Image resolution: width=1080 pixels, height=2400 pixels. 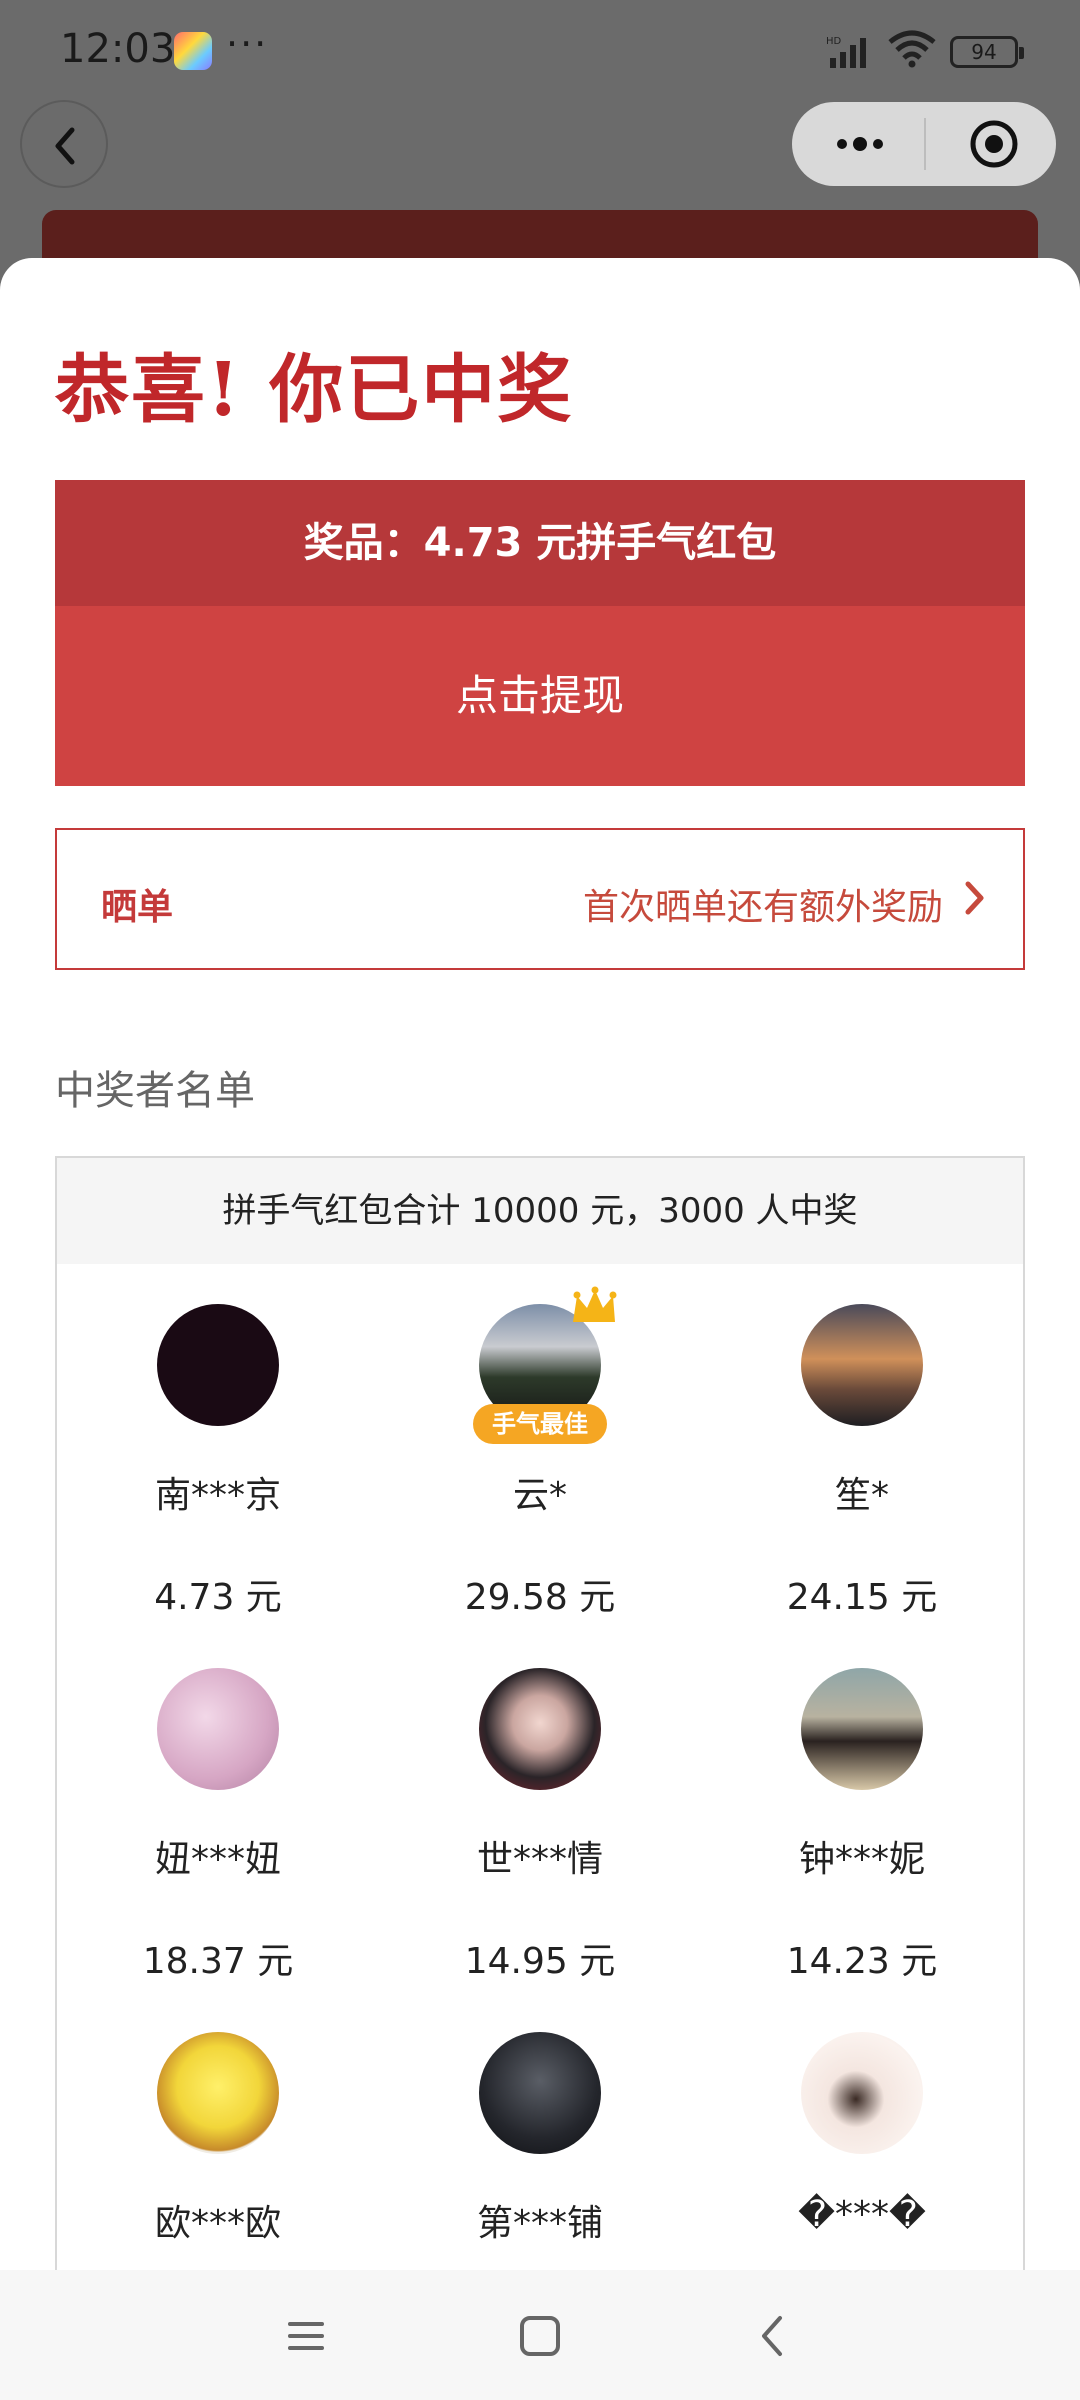 I want to click on winner-name: 钟***妮, so click(x=861, y=1859).